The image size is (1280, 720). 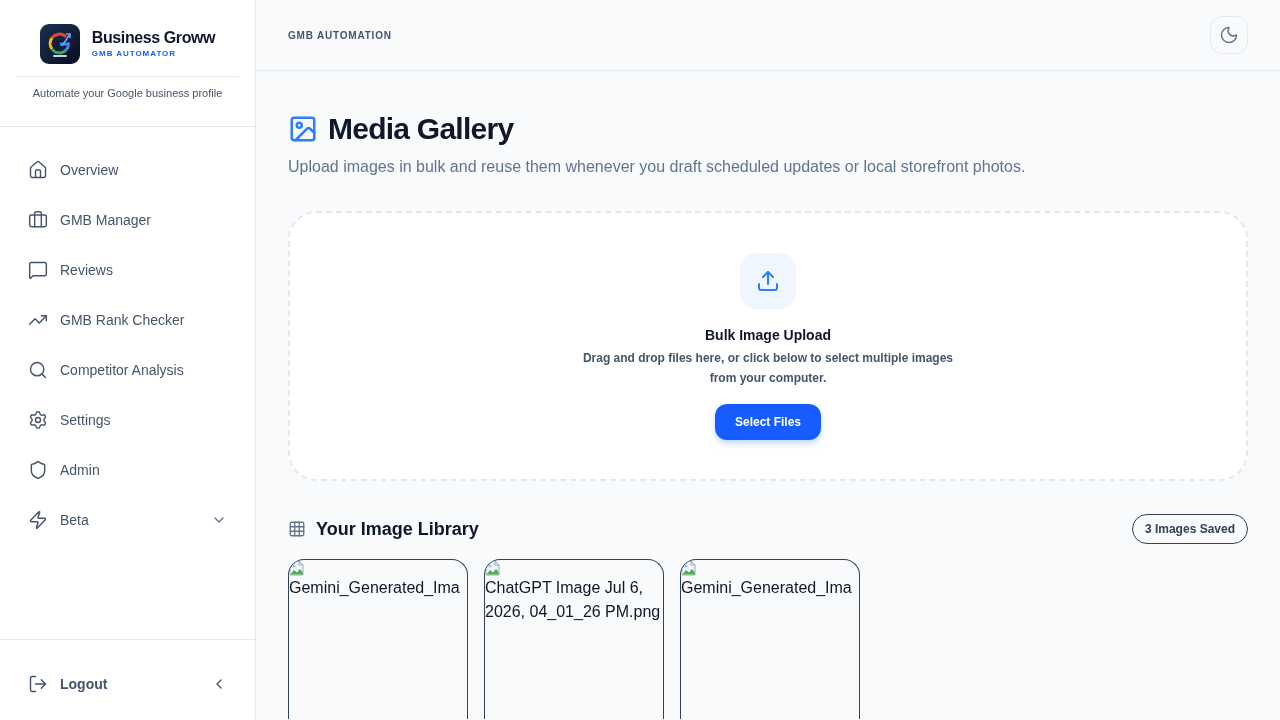 What do you see at coordinates (38, 170) in the screenshot?
I see `house-icon` at bounding box center [38, 170].